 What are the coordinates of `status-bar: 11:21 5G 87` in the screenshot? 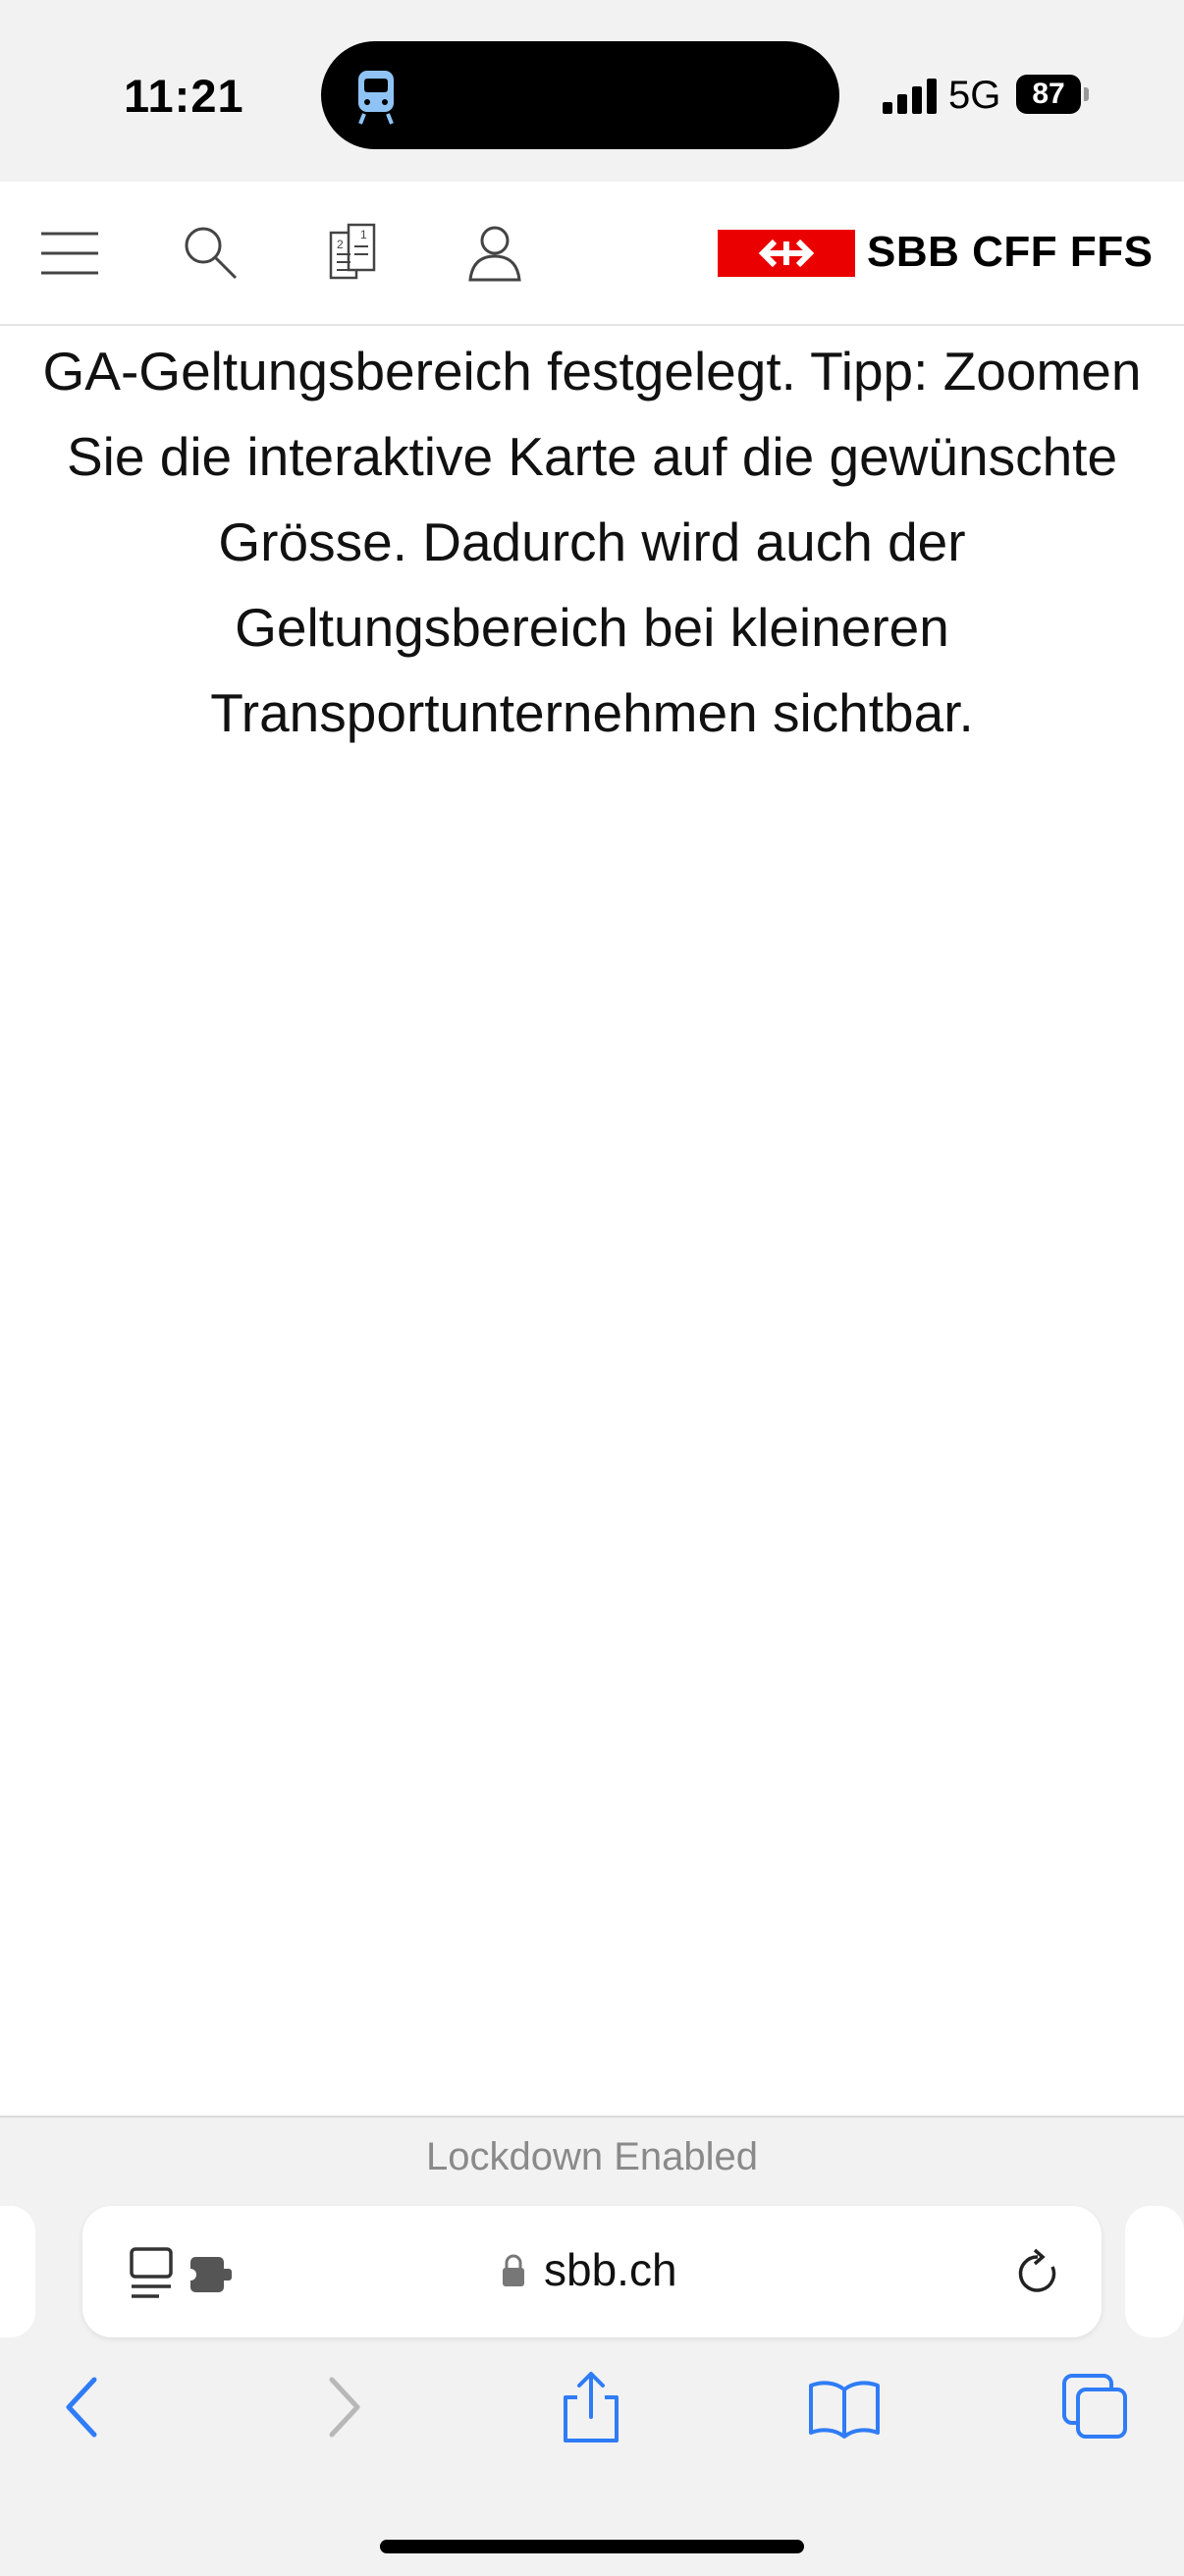 It's located at (592, 91).